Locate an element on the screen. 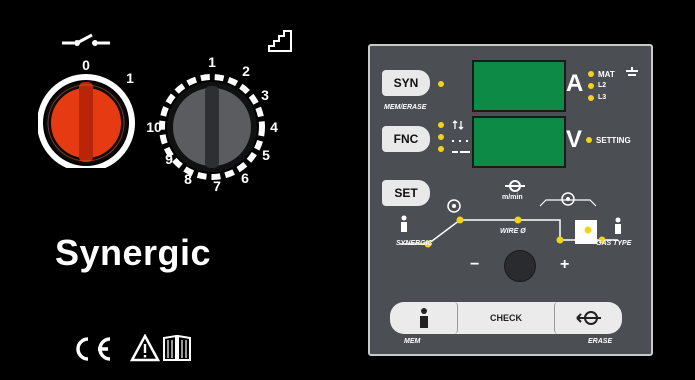 The height and width of the screenshot is (380, 695). check-button: CHECK is located at coordinates (506, 318).